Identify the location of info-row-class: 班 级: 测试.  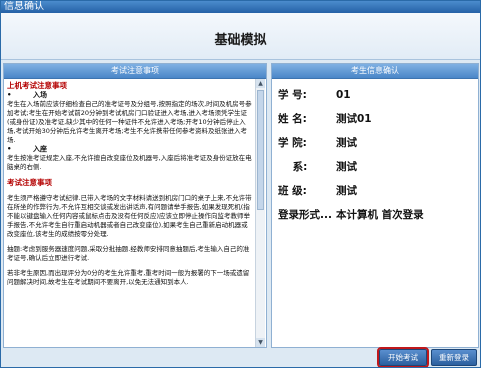
(378, 195).